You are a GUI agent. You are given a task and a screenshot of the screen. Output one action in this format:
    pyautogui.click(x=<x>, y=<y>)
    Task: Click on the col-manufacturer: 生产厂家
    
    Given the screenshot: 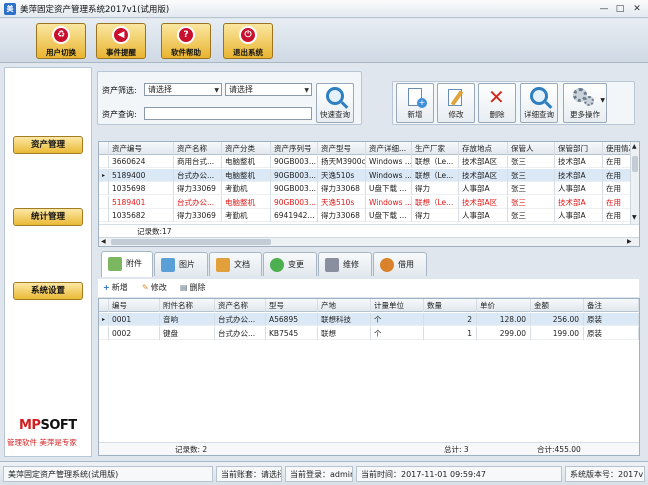 What is the action you would take?
    pyautogui.click(x=435, y=148)
    